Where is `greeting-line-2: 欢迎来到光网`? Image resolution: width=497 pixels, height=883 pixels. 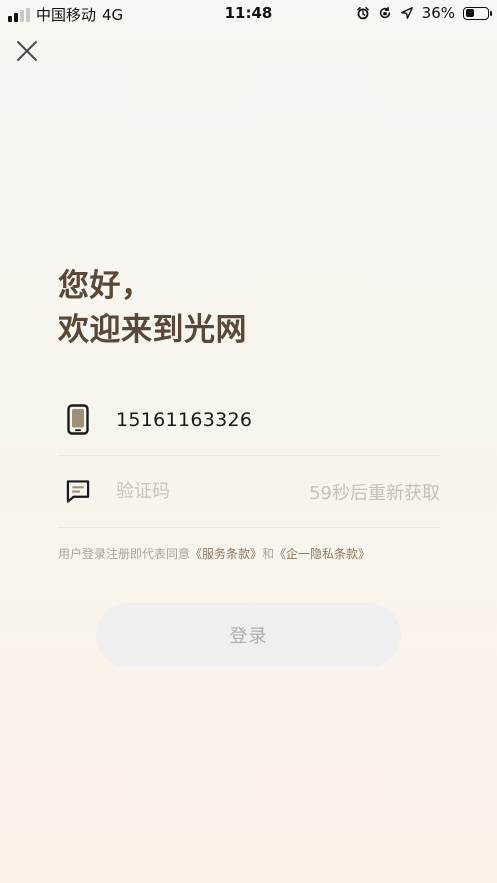 greeting-line-2: 欢迎来到光网 is located at coordinates (152, 330).